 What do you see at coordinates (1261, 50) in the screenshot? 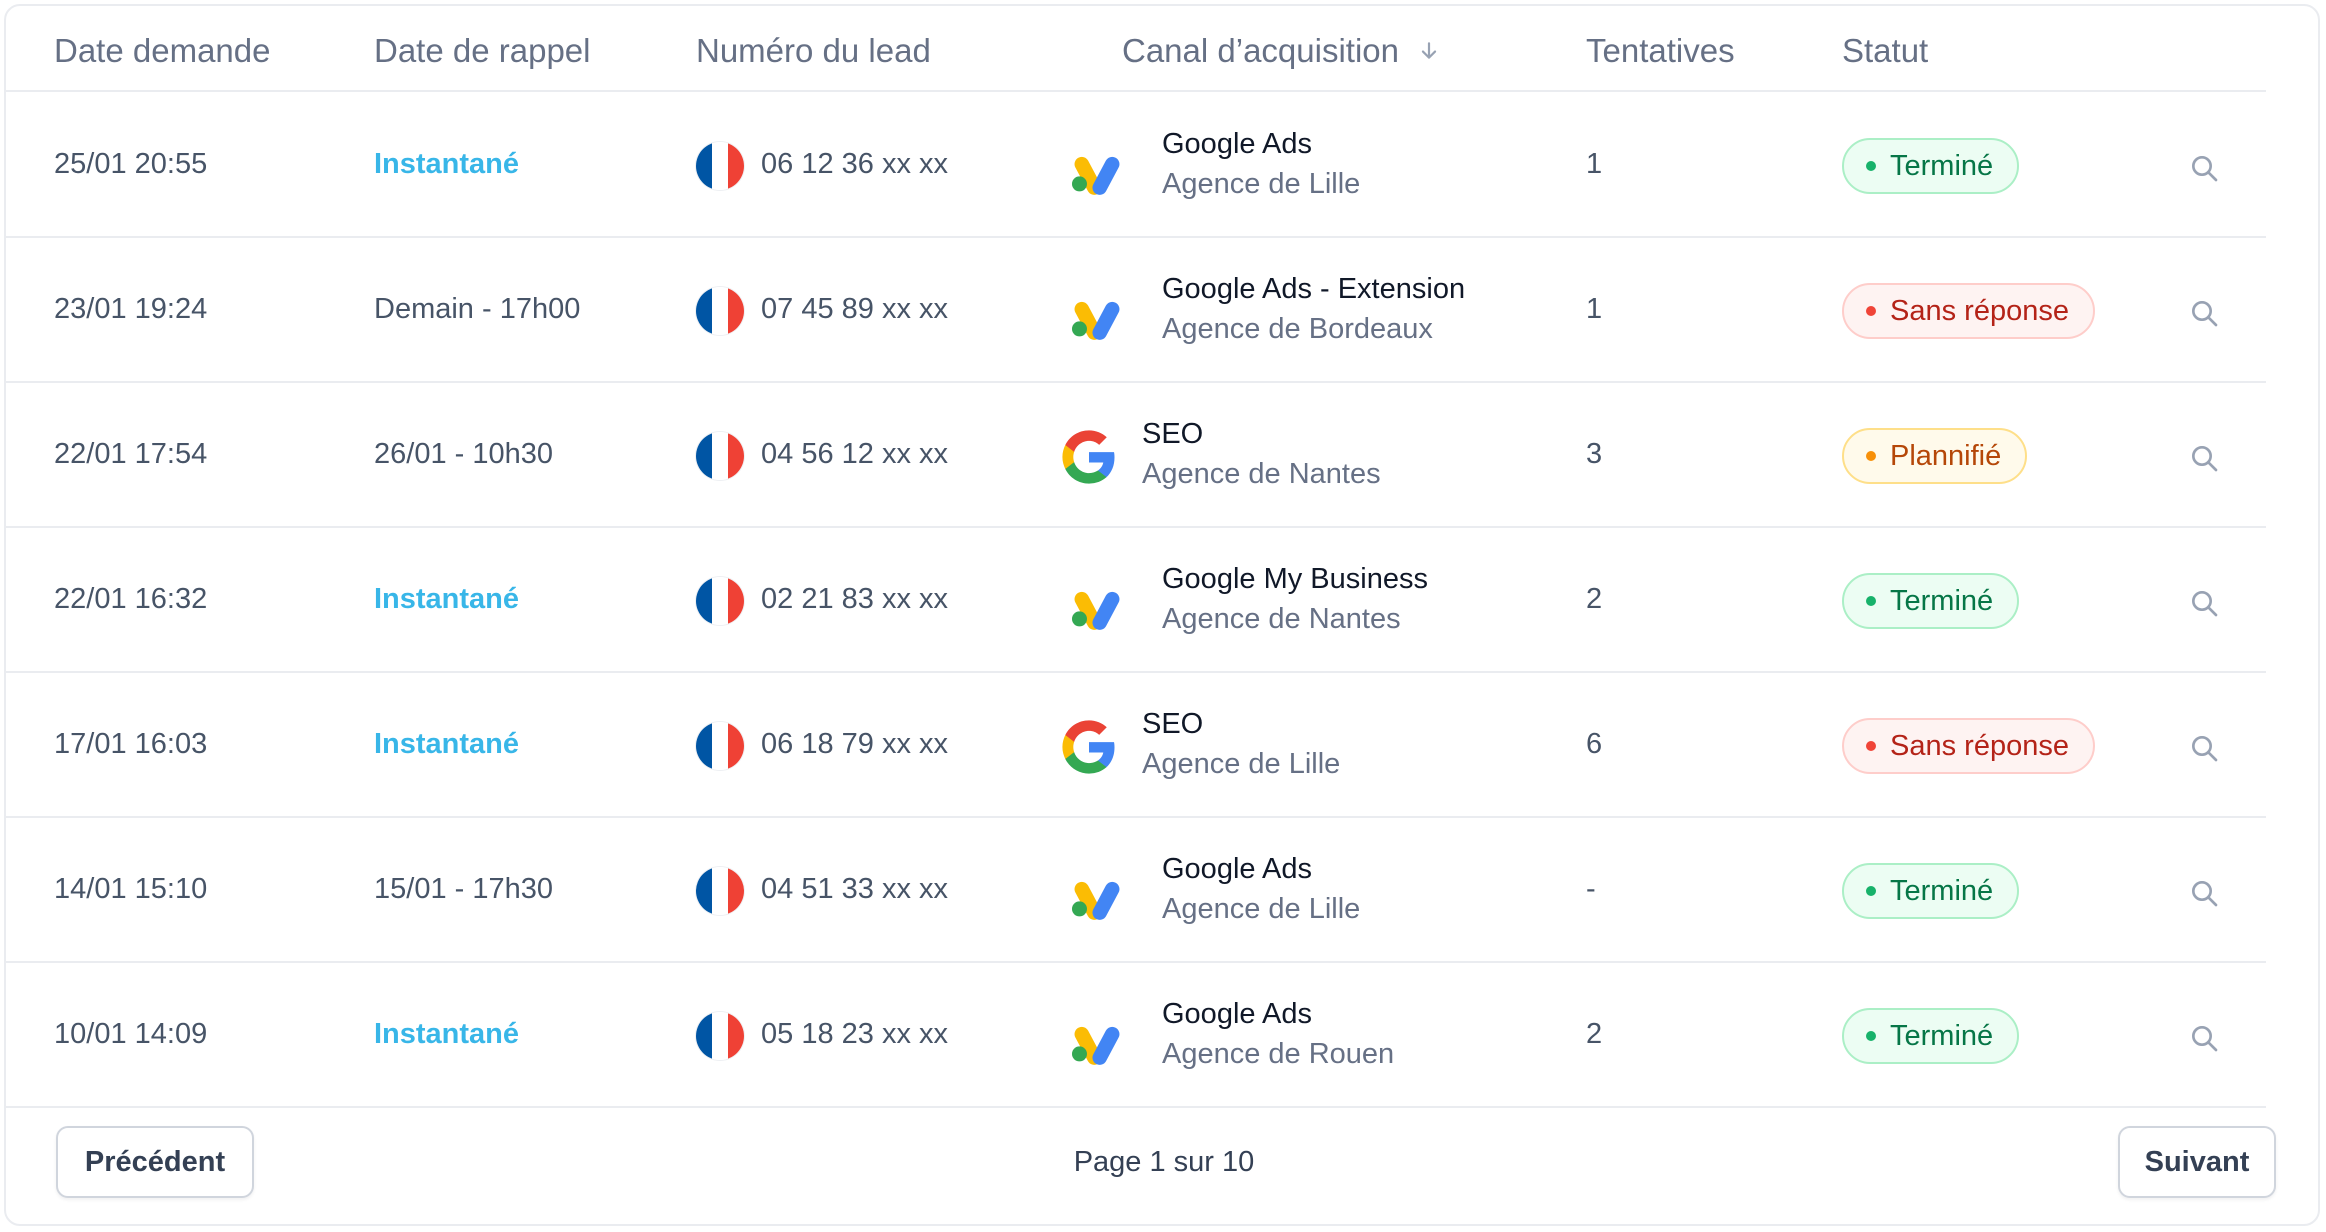
I see `col-canal-label: Canal d’acquisition` at bounding box center [1261, 50].